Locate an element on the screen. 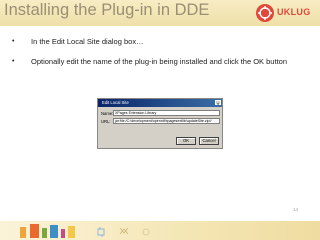 The image size is (320, 240). footer-graphic is located at coordinates (85, 231).